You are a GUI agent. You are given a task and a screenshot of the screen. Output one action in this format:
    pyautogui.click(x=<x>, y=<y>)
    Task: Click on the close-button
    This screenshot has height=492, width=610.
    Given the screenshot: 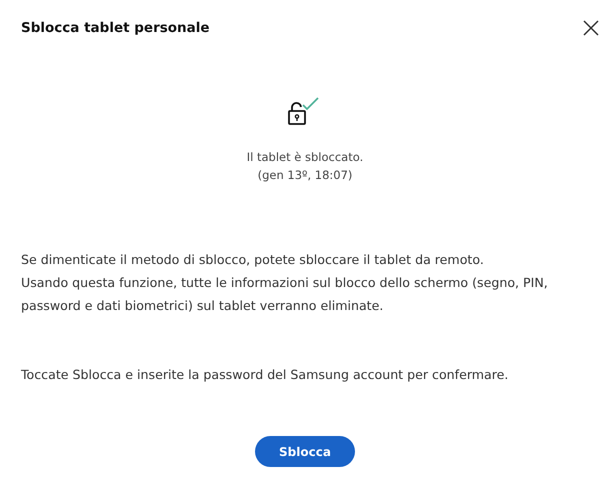 What is the action you would take?
    pyautogui.click(x=591, y=28)
    